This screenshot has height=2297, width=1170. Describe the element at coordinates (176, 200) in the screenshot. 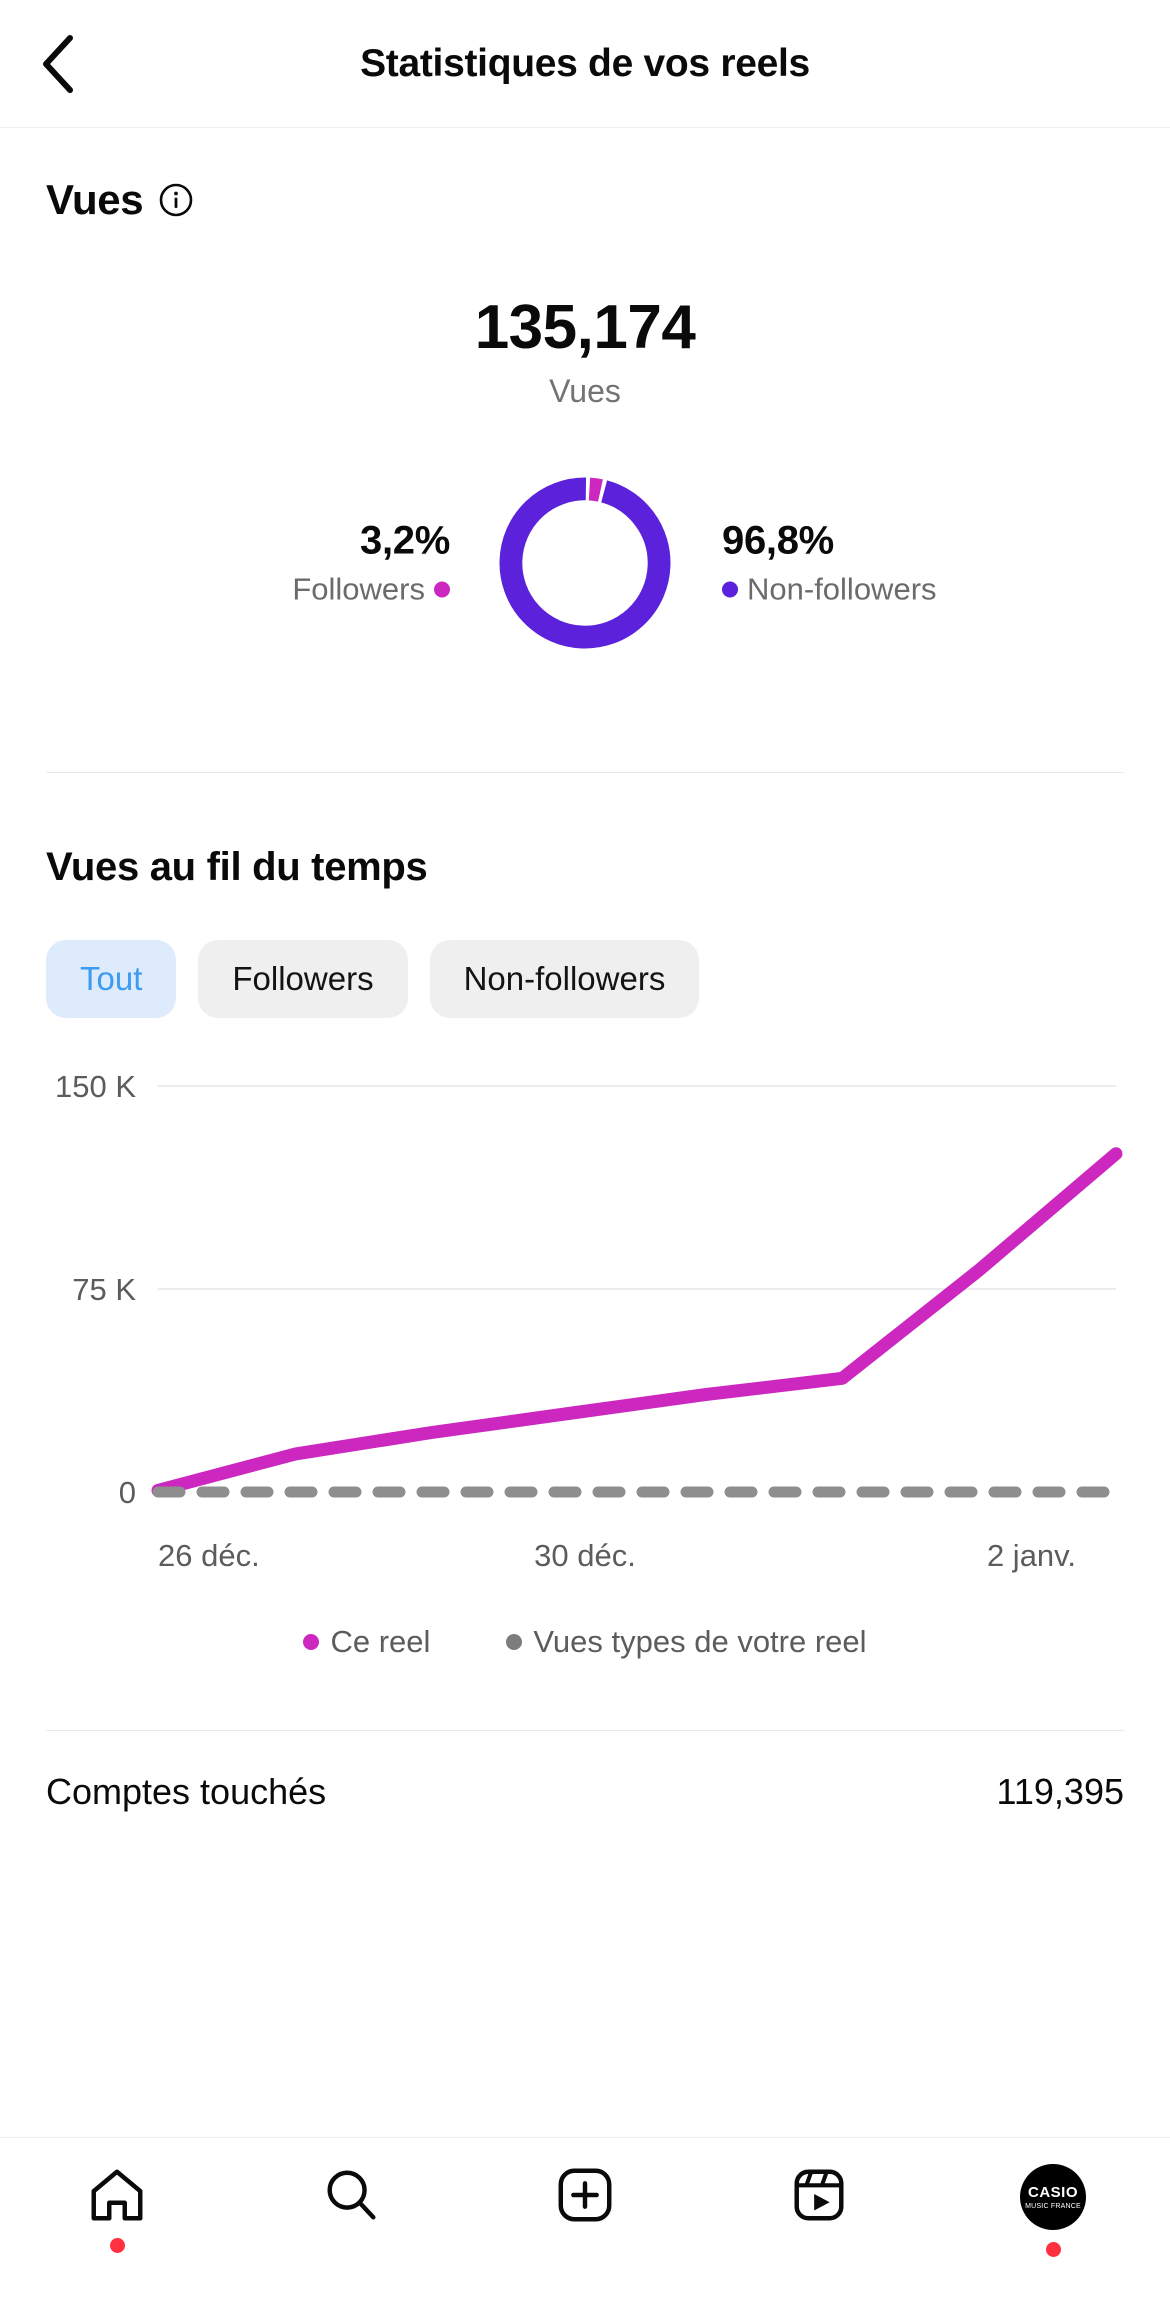

I see `info-circle-icon` at that location.